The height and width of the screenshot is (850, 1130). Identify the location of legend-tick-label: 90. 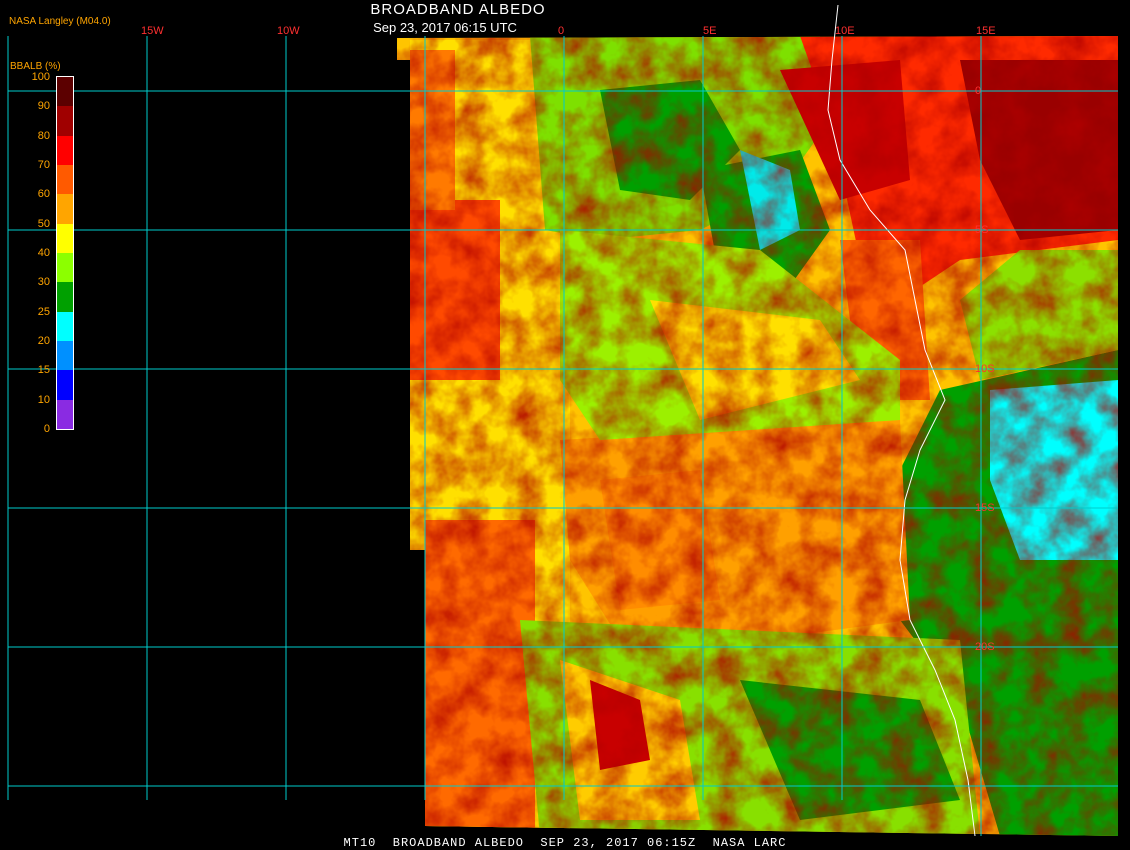
(43, 106).